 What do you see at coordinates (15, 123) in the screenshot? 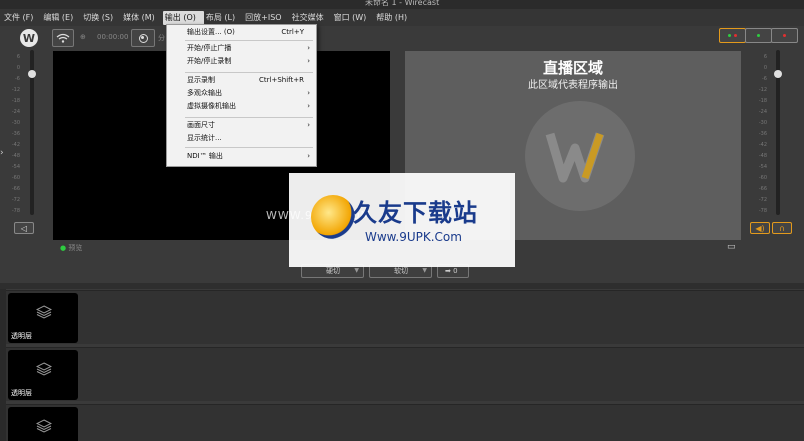
I see `meter-scale-tick: -30` at bounding box center [15, 123].